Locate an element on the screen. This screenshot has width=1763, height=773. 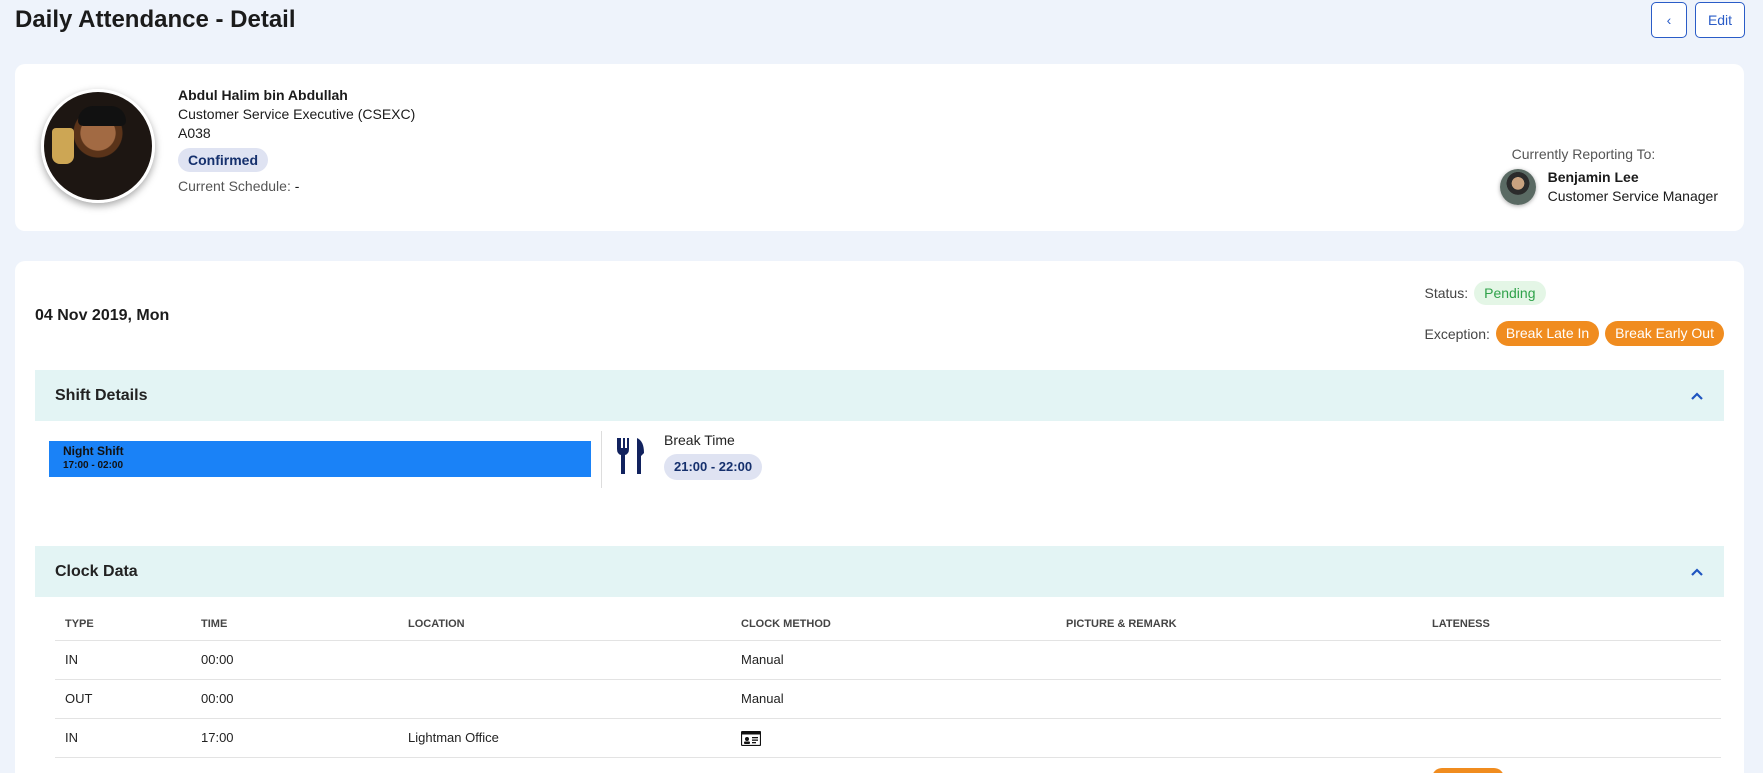
manager-name: Benjamin Lee is located at coordinates (1633, 177).